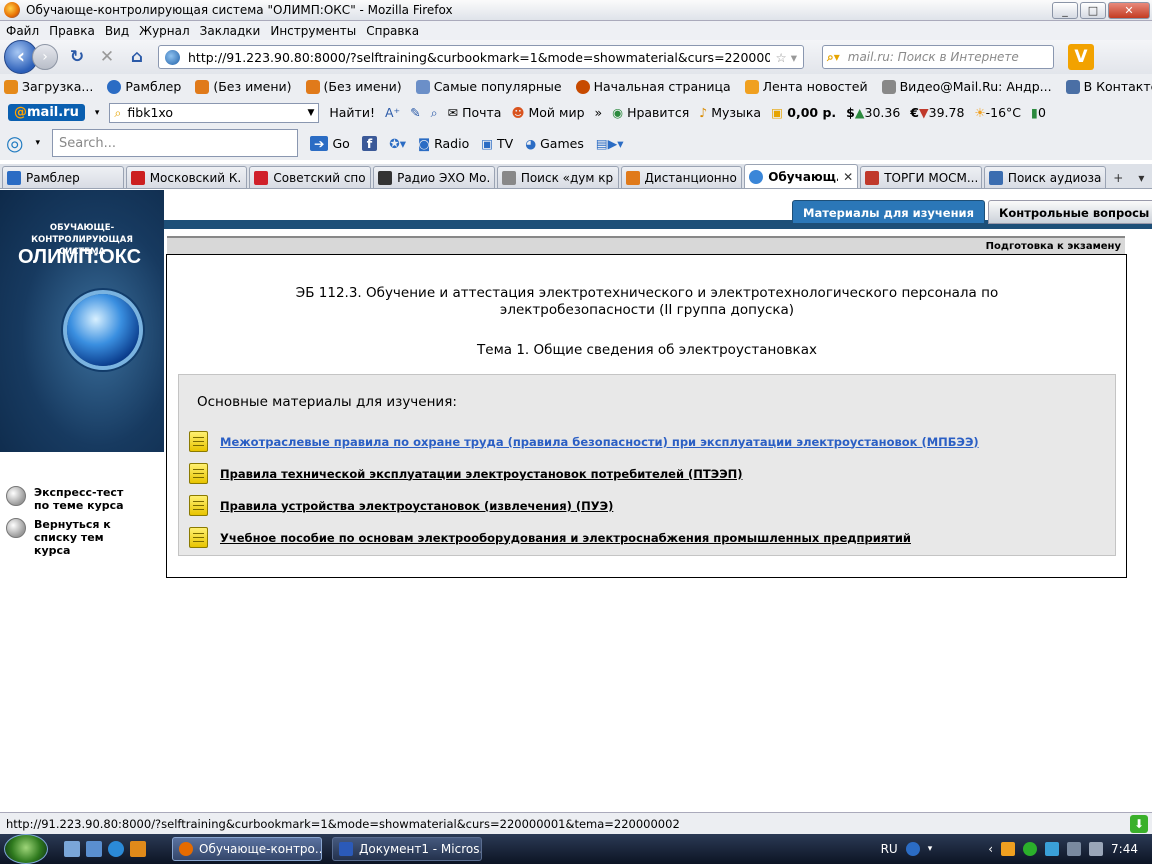  Describe the element at coordinates (45, 57) in the screenshot. I see `forward-button: ›` at that location.